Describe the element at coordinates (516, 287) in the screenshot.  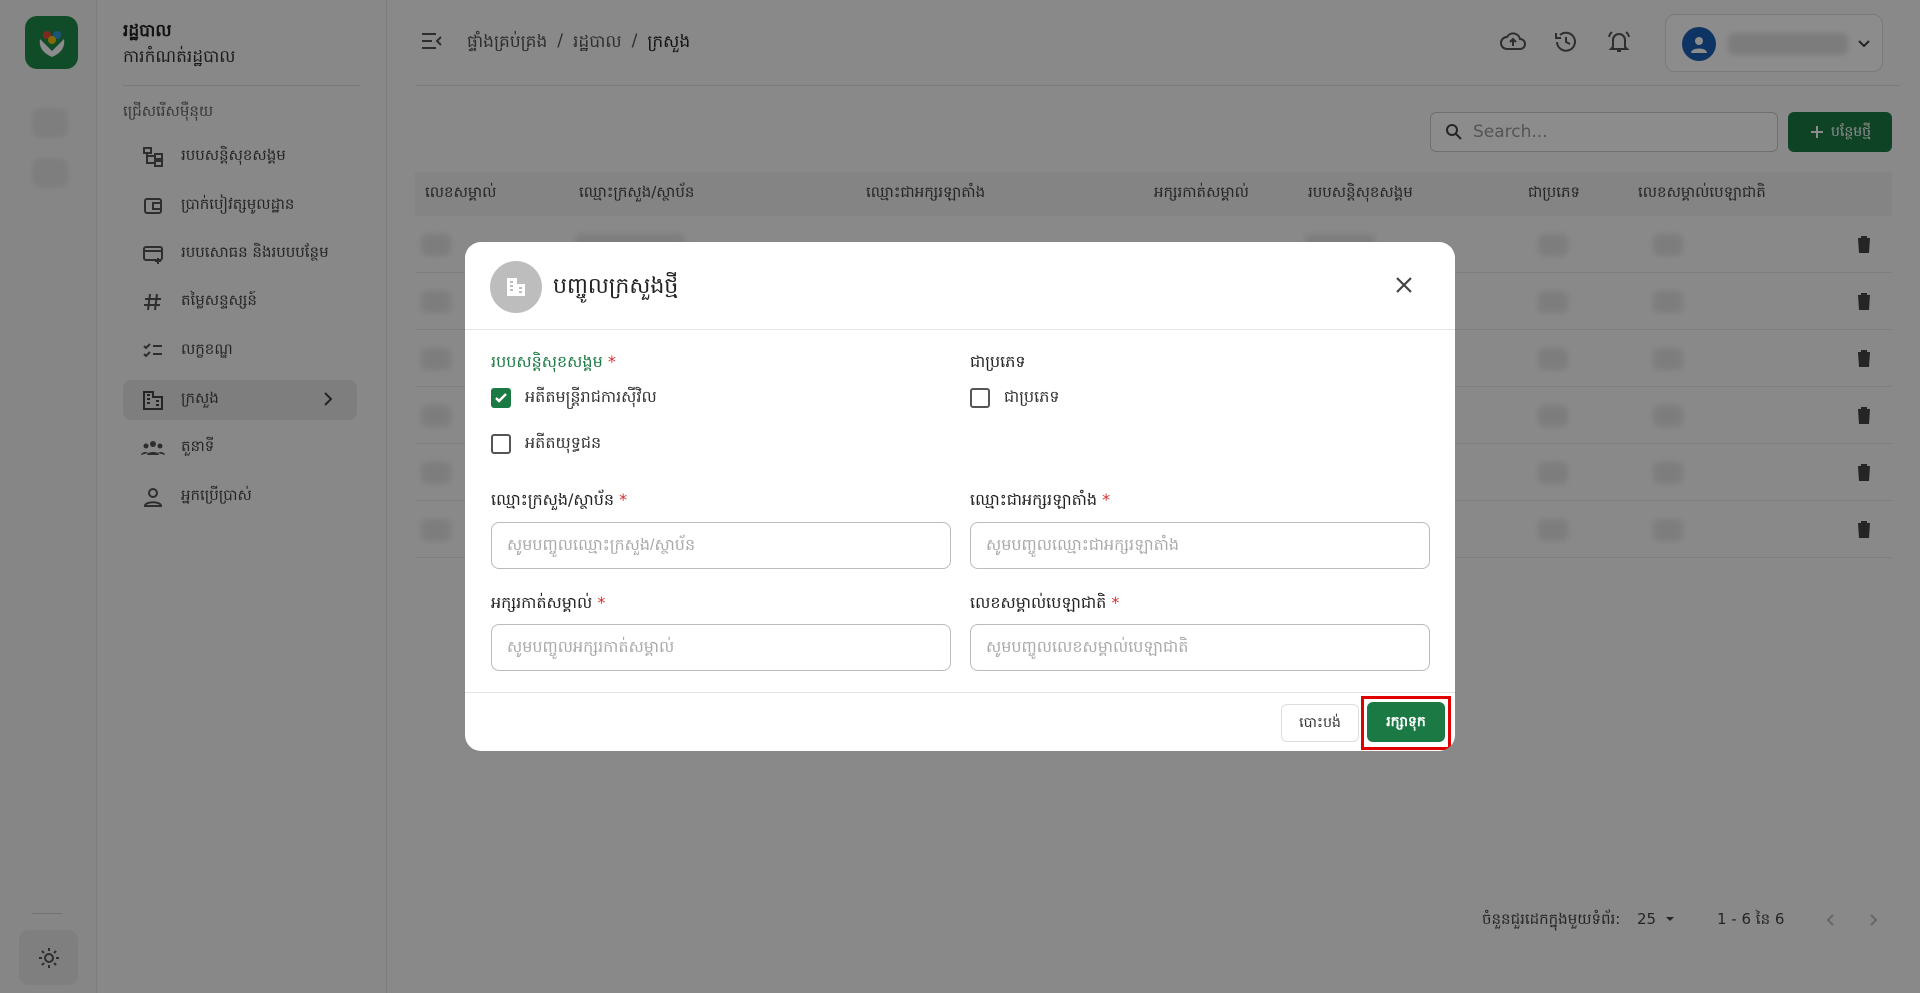
I see `building-icon` at that location.